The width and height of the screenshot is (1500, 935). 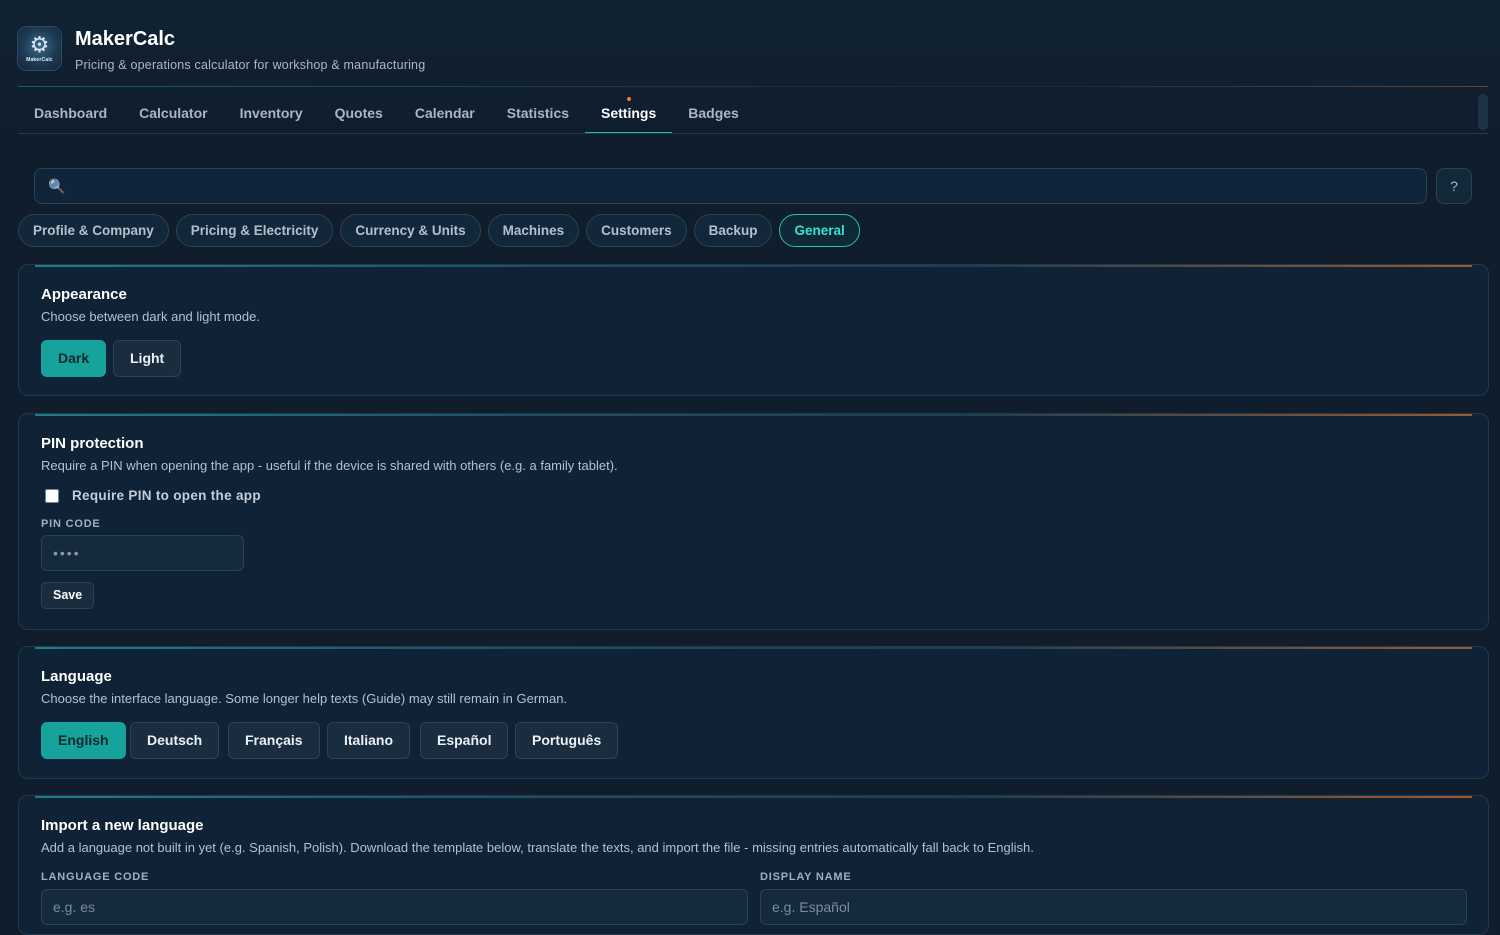 I want to click on tab-inventory: Inventory, so click(x=271, y=114).